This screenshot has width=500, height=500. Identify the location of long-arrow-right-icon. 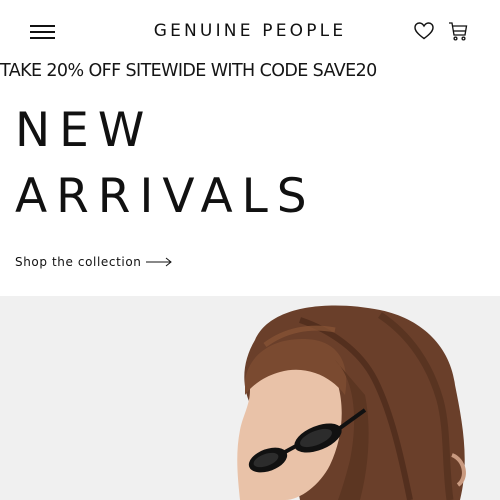
(159, 262).